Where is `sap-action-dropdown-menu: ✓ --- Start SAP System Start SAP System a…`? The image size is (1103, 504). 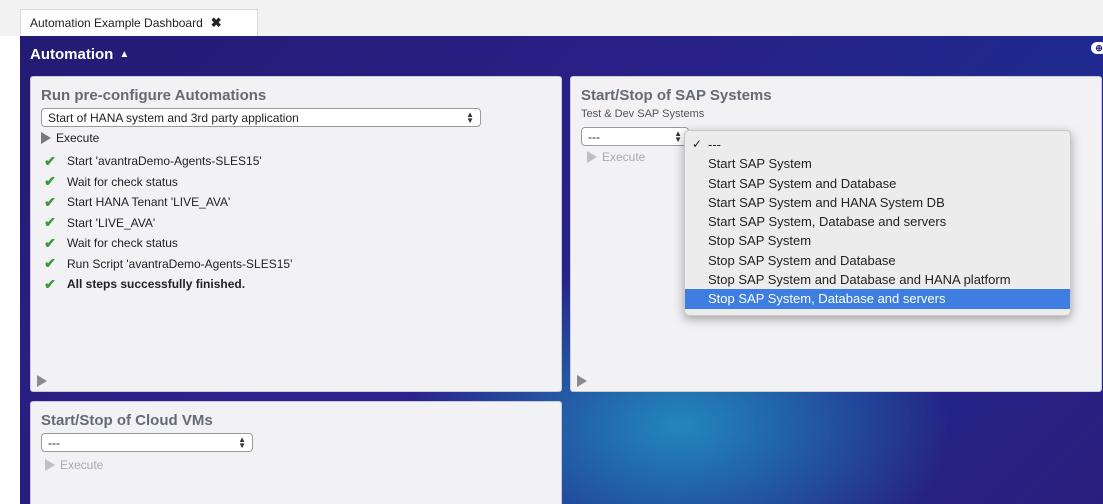 sap-action-dropdown-menu: ✓ --- Start SAP System Start SAP System a… is located at coordinates (877, 223).